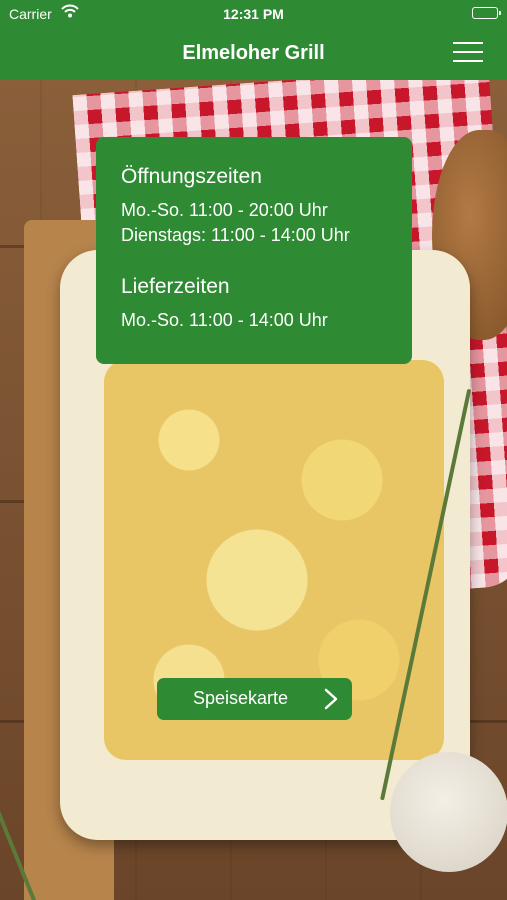 The height and width of the screenshot is (900, 507). I want to click on garlic-bulb, so click(448, 812).